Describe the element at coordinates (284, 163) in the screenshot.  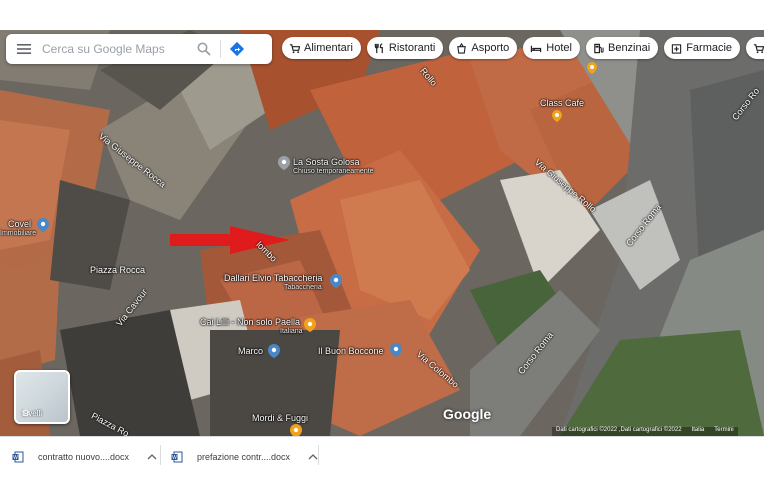
I see `poi-gray-pin-icon` at that location.